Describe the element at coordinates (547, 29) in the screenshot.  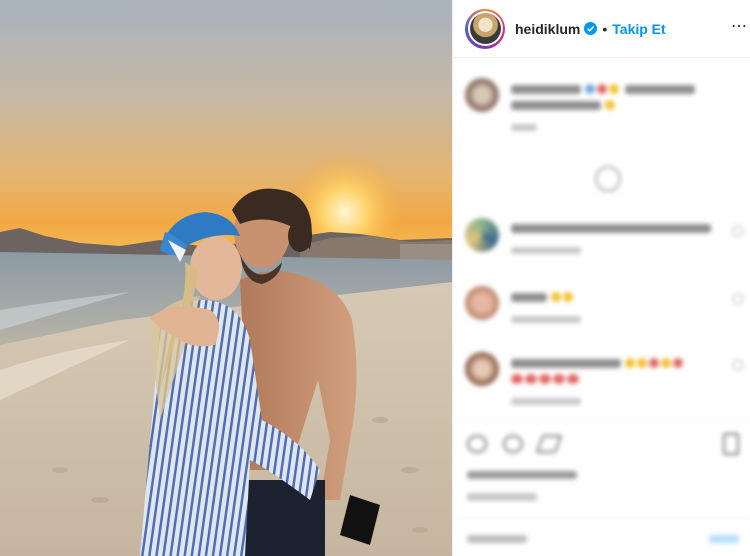
I see `username-link: heidiklum` at that location.